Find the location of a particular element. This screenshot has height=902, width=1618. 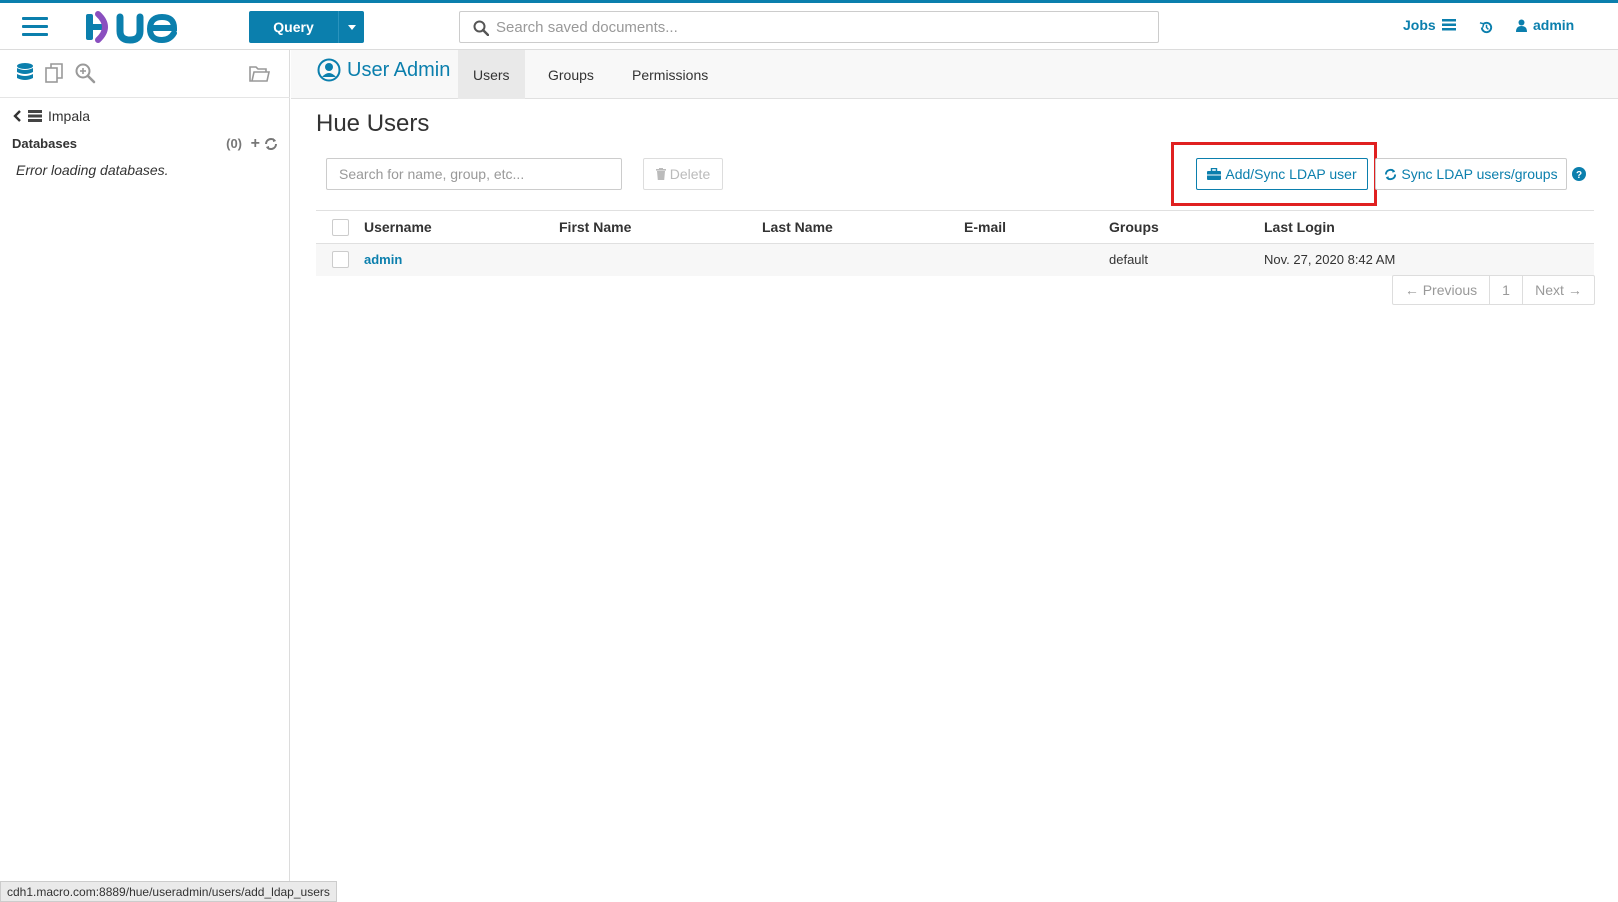

column-header-first-name: First Name is located at coordinates (660, 227).